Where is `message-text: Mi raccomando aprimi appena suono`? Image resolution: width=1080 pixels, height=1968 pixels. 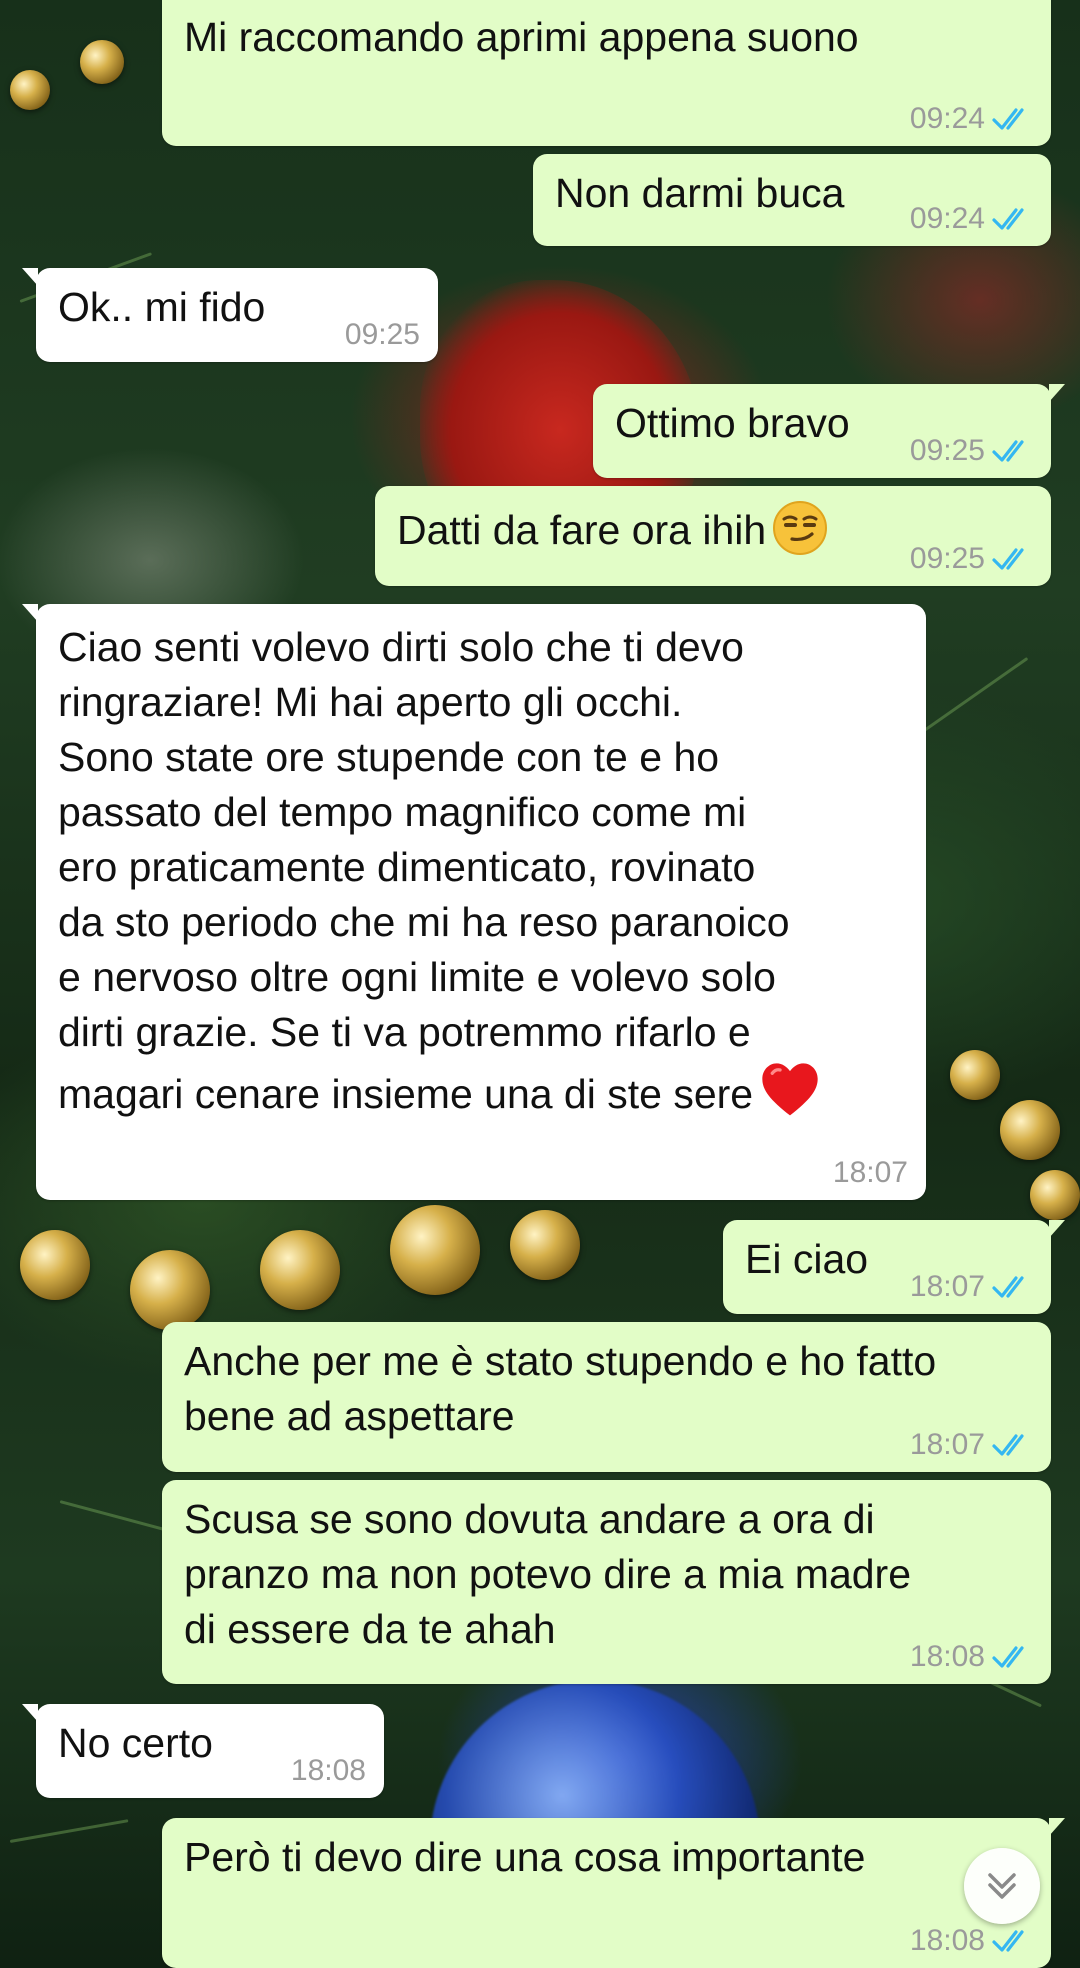
message-text: Mi raccomando aprimi appena suono is located at coordinates (521, 37).